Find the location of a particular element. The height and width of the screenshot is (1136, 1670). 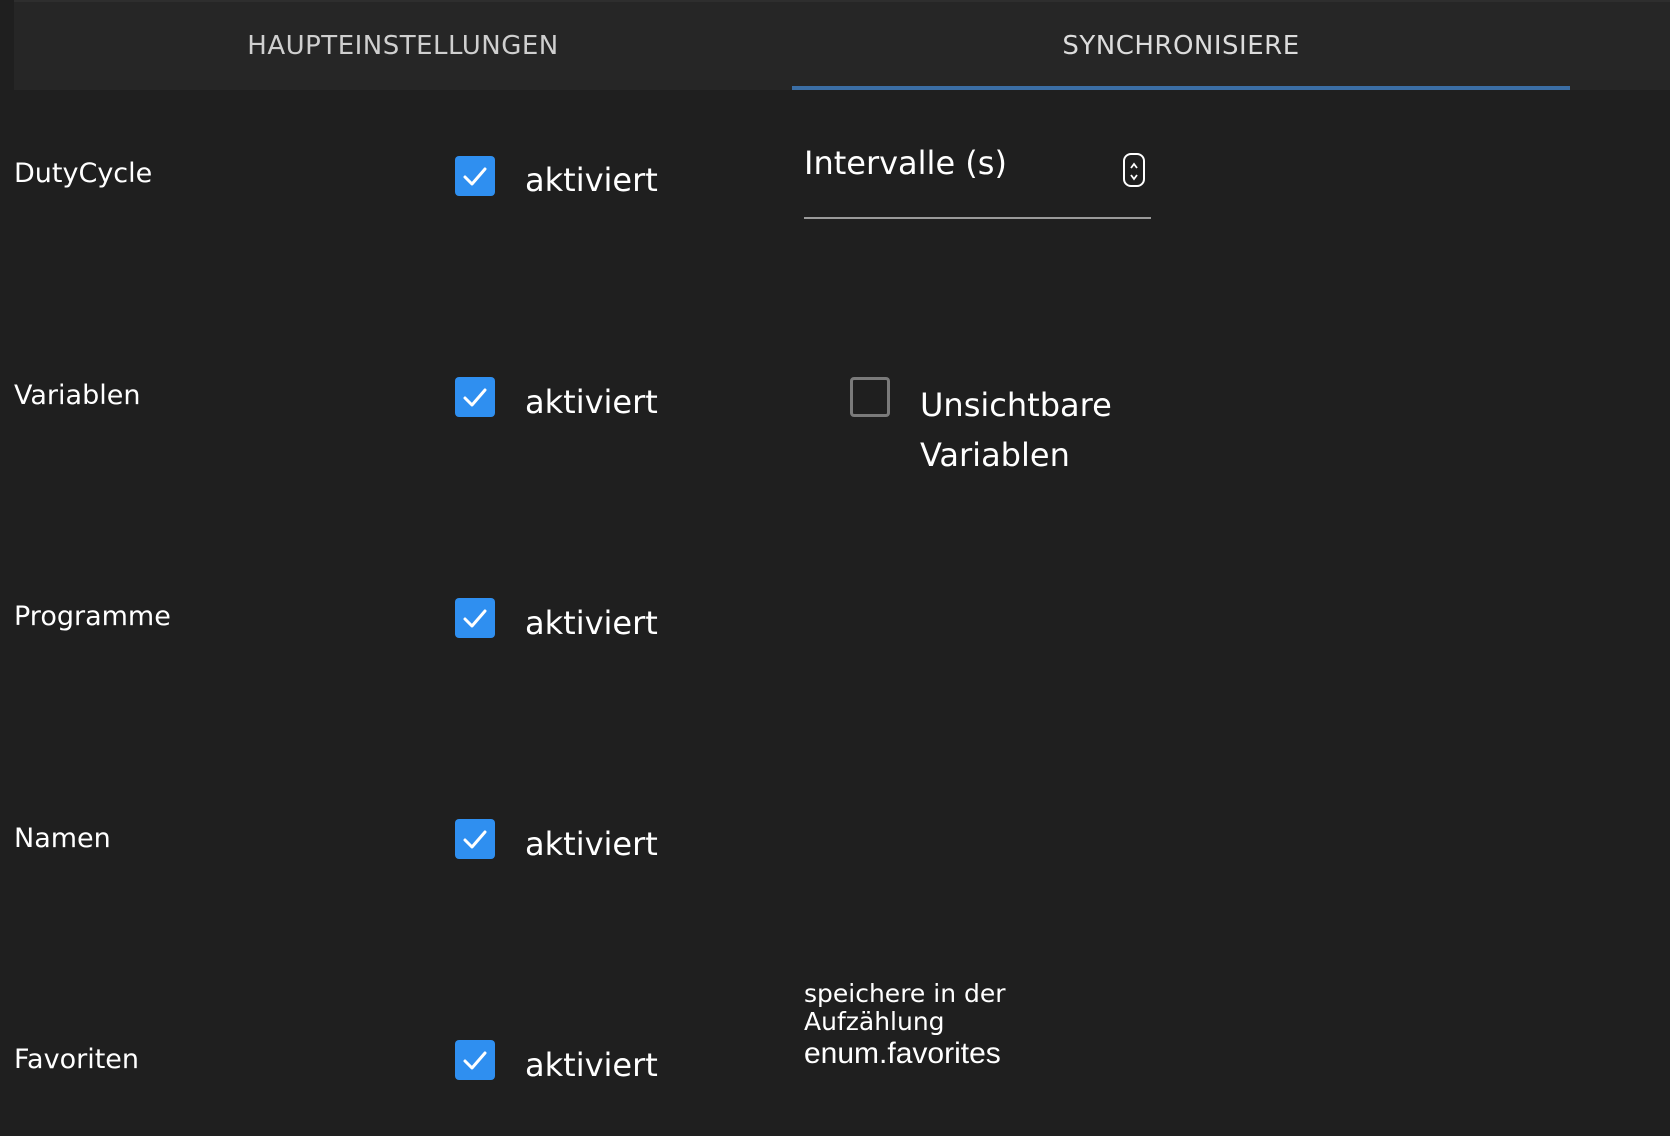

favoriten-checkbox is located at coordinates (475, 1060).